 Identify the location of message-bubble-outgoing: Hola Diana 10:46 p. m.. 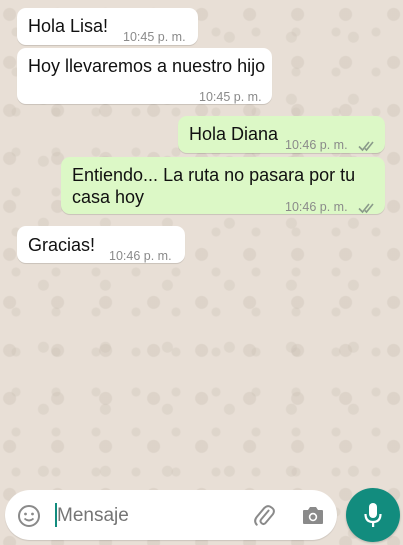
(281, 134).